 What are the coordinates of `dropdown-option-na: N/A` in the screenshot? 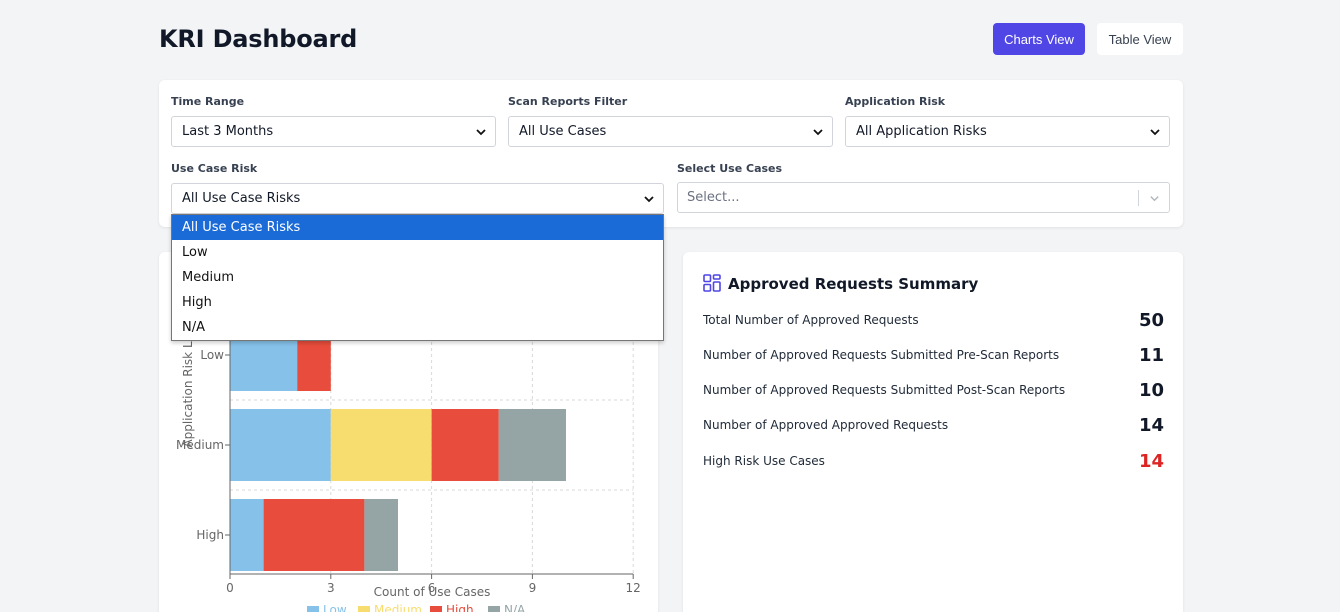 It's located at (417, 327).